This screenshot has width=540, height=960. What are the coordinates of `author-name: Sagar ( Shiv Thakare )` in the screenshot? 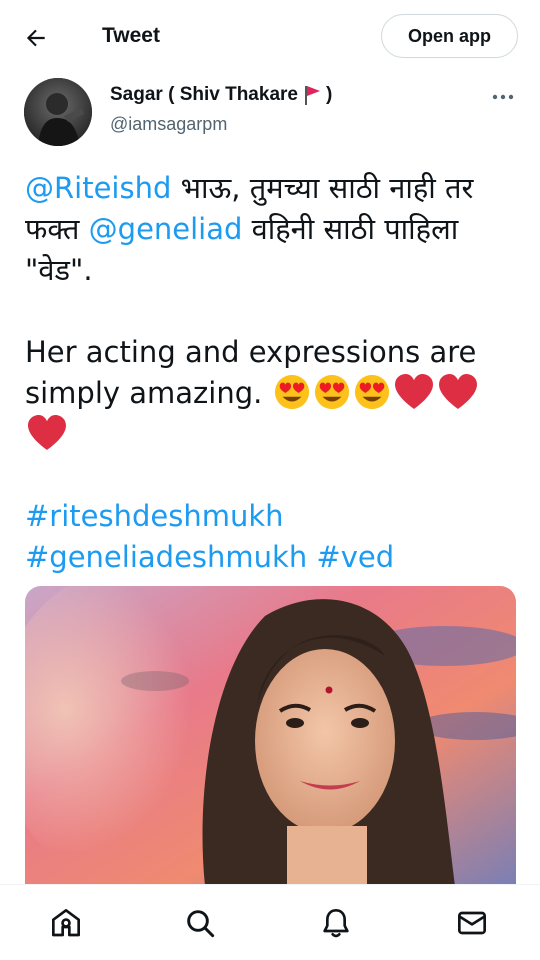 It's located at (221, 95).